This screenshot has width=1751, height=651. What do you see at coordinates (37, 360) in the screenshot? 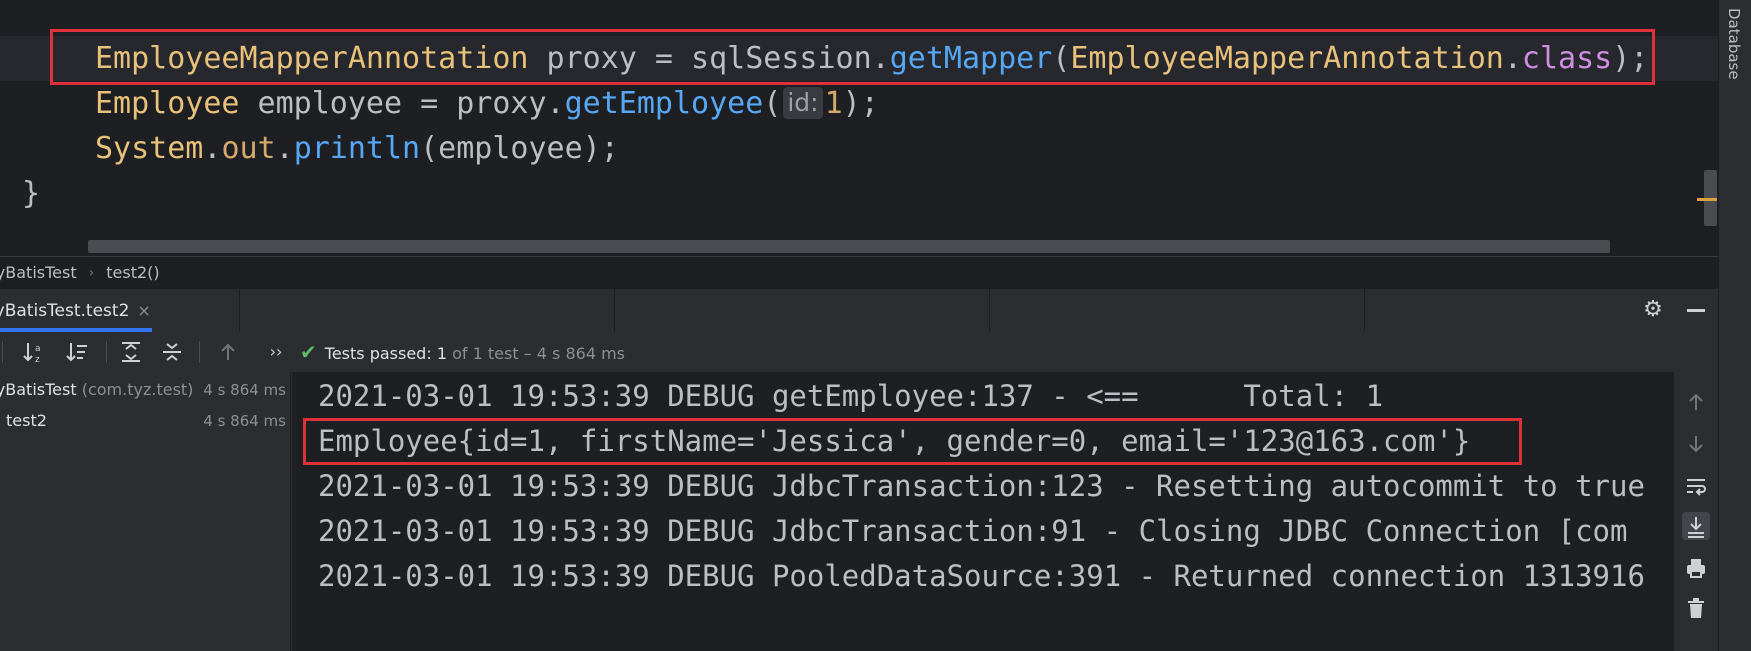
I see `svg-text: z` at bounding box center [37, 360].